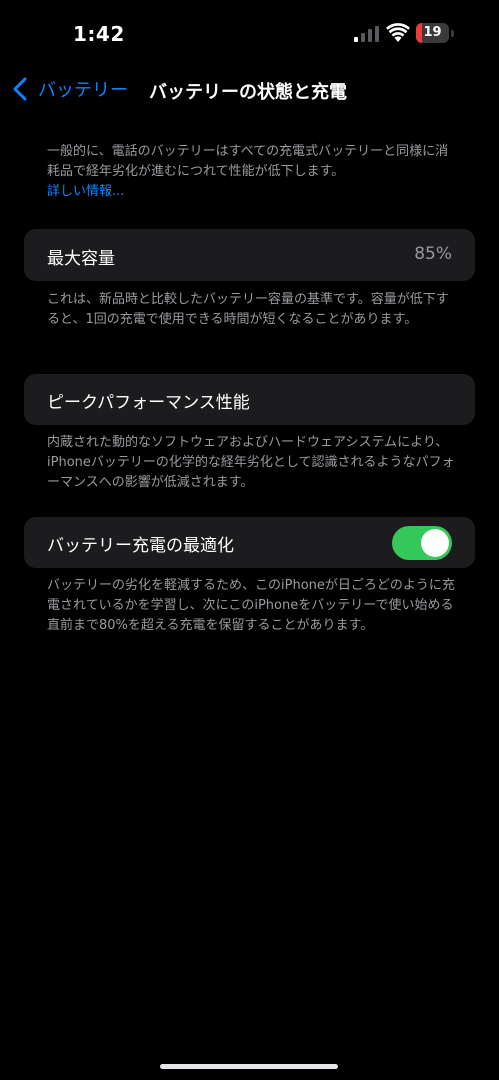 This screenshot has height=1080, width=499. Describe the element at coordinates (433, 254) in the screenshot. I see `max-capacity-value: 85%` at that location.